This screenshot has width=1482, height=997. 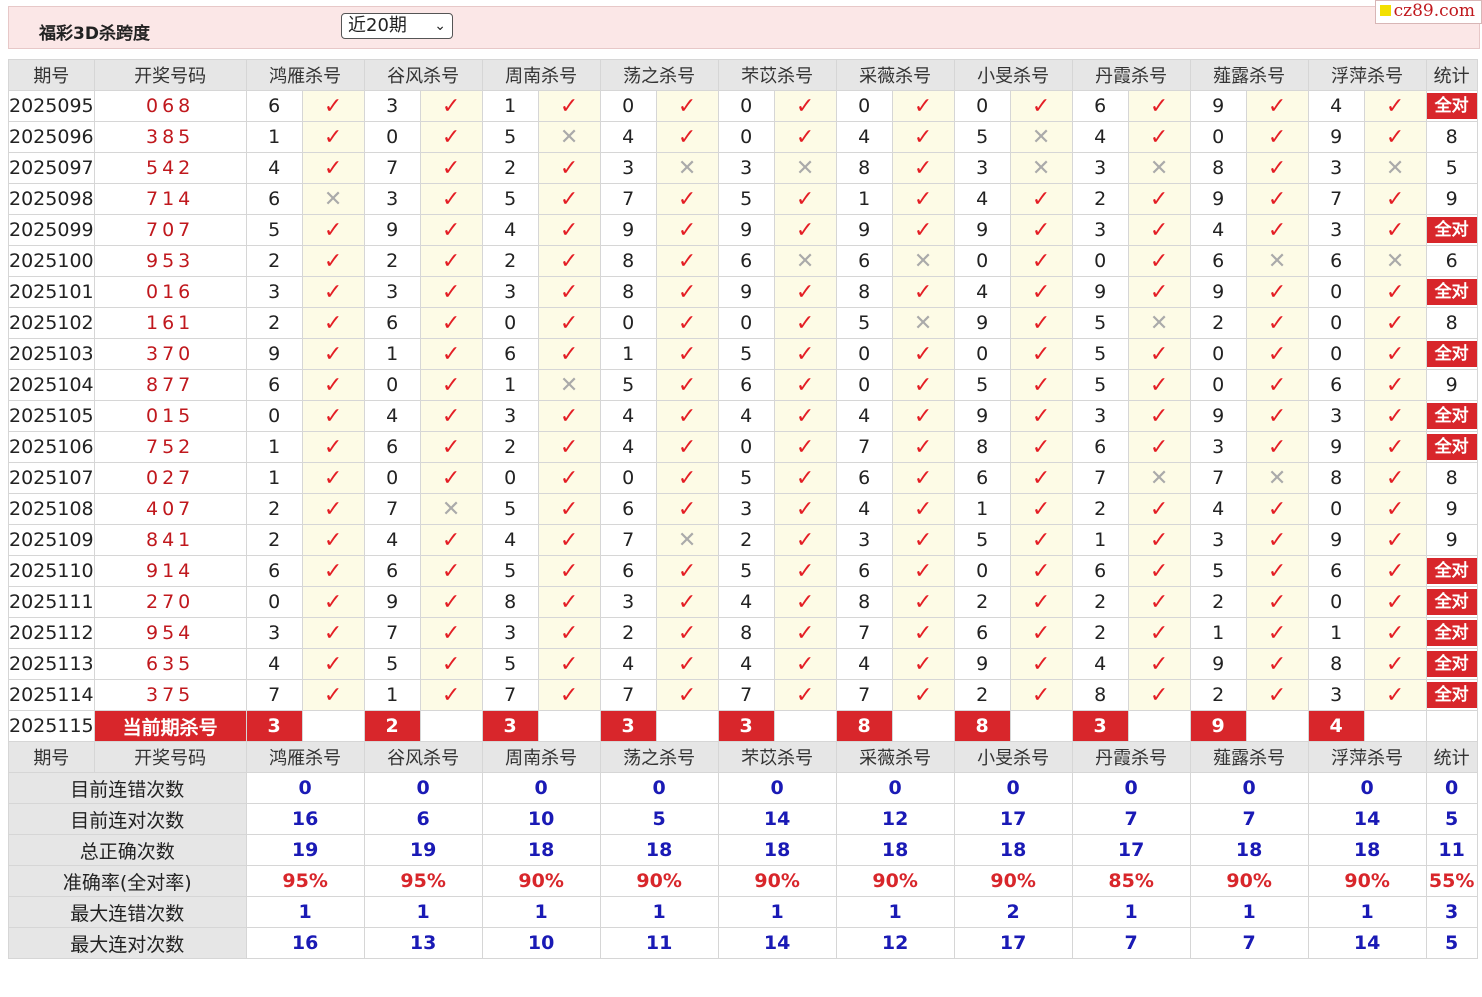 What do you see at coordinates (541, 788) in the screenshot?
I see `summary-value: 0` at bounding box center [541, 788].